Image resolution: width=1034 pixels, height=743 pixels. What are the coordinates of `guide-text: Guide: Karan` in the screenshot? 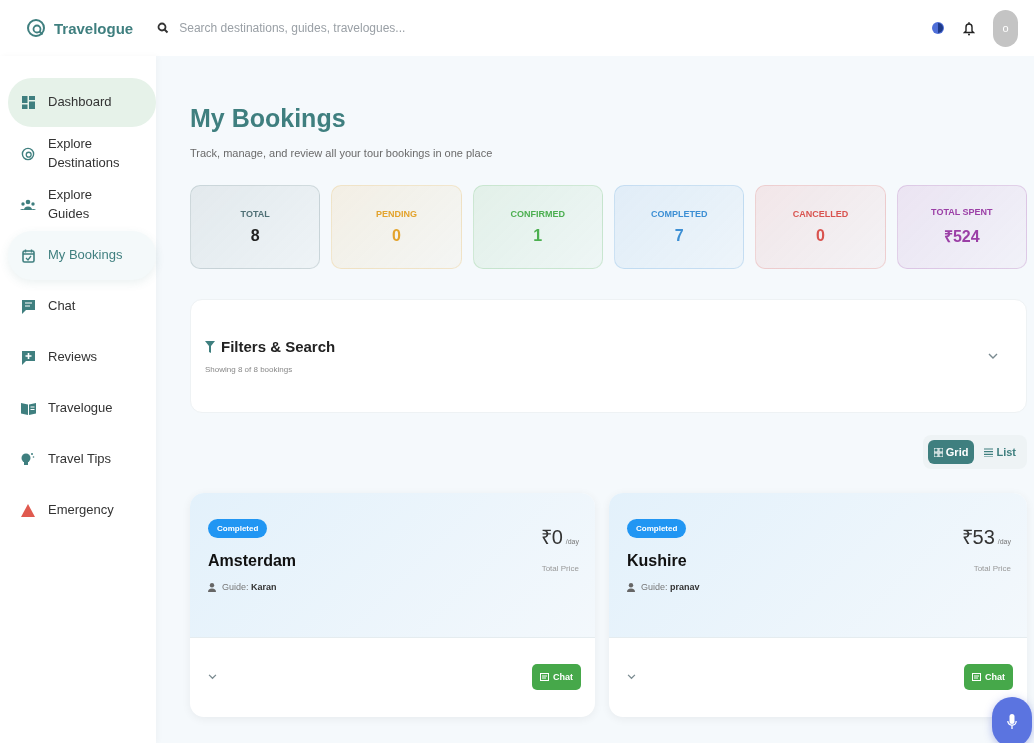 It's located at (249, 587).